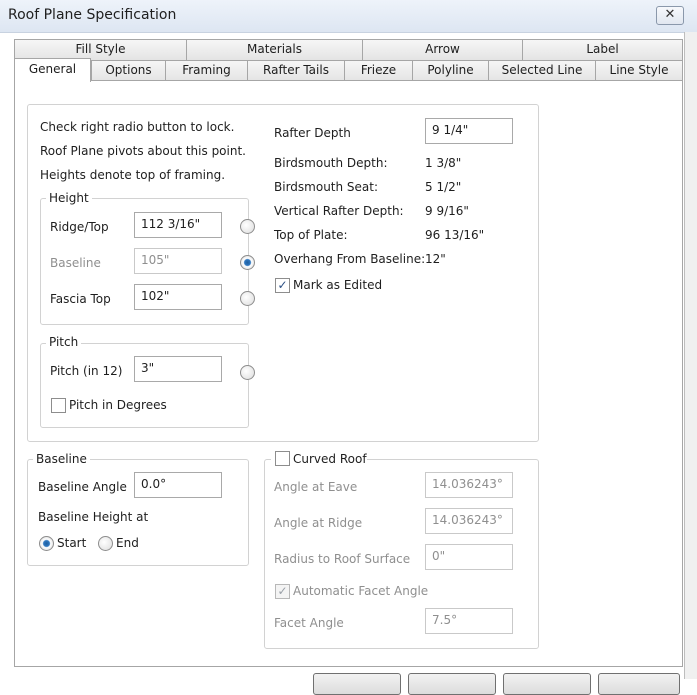  What do you see at coordinates (133, 175) in the screenshot?
I see `instruction-heights: Heights denote top of framing.` at bounding box center [133, 175].